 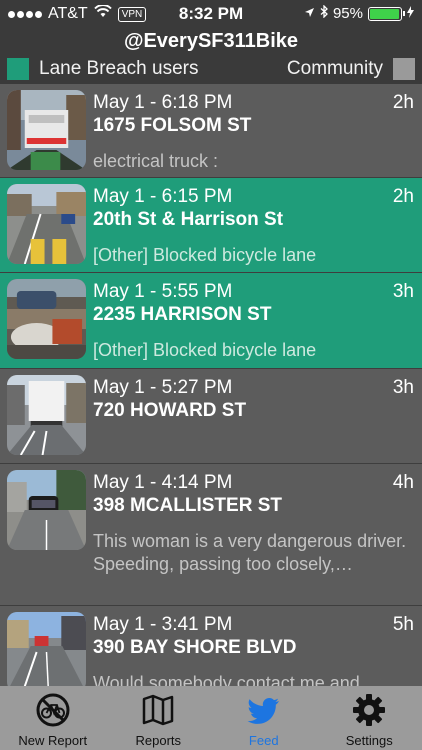 I want to click on lane-breach-label: Lane Breach users, so click(x=119, y=68).